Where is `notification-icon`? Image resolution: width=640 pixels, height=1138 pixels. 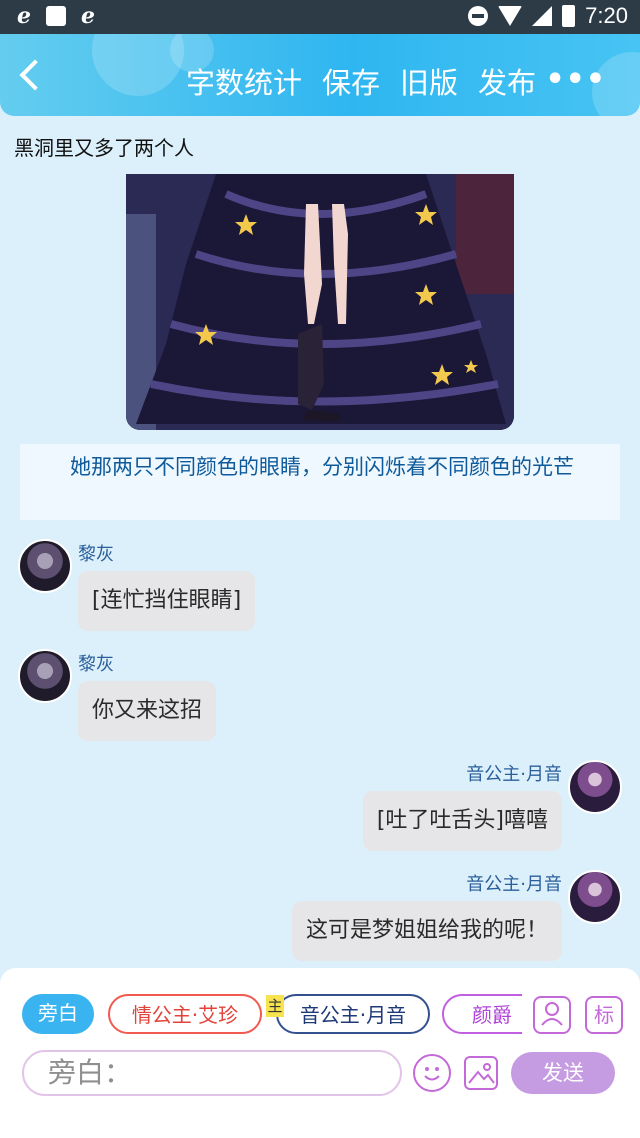
notification-icon is located at coordinates (56, 16).